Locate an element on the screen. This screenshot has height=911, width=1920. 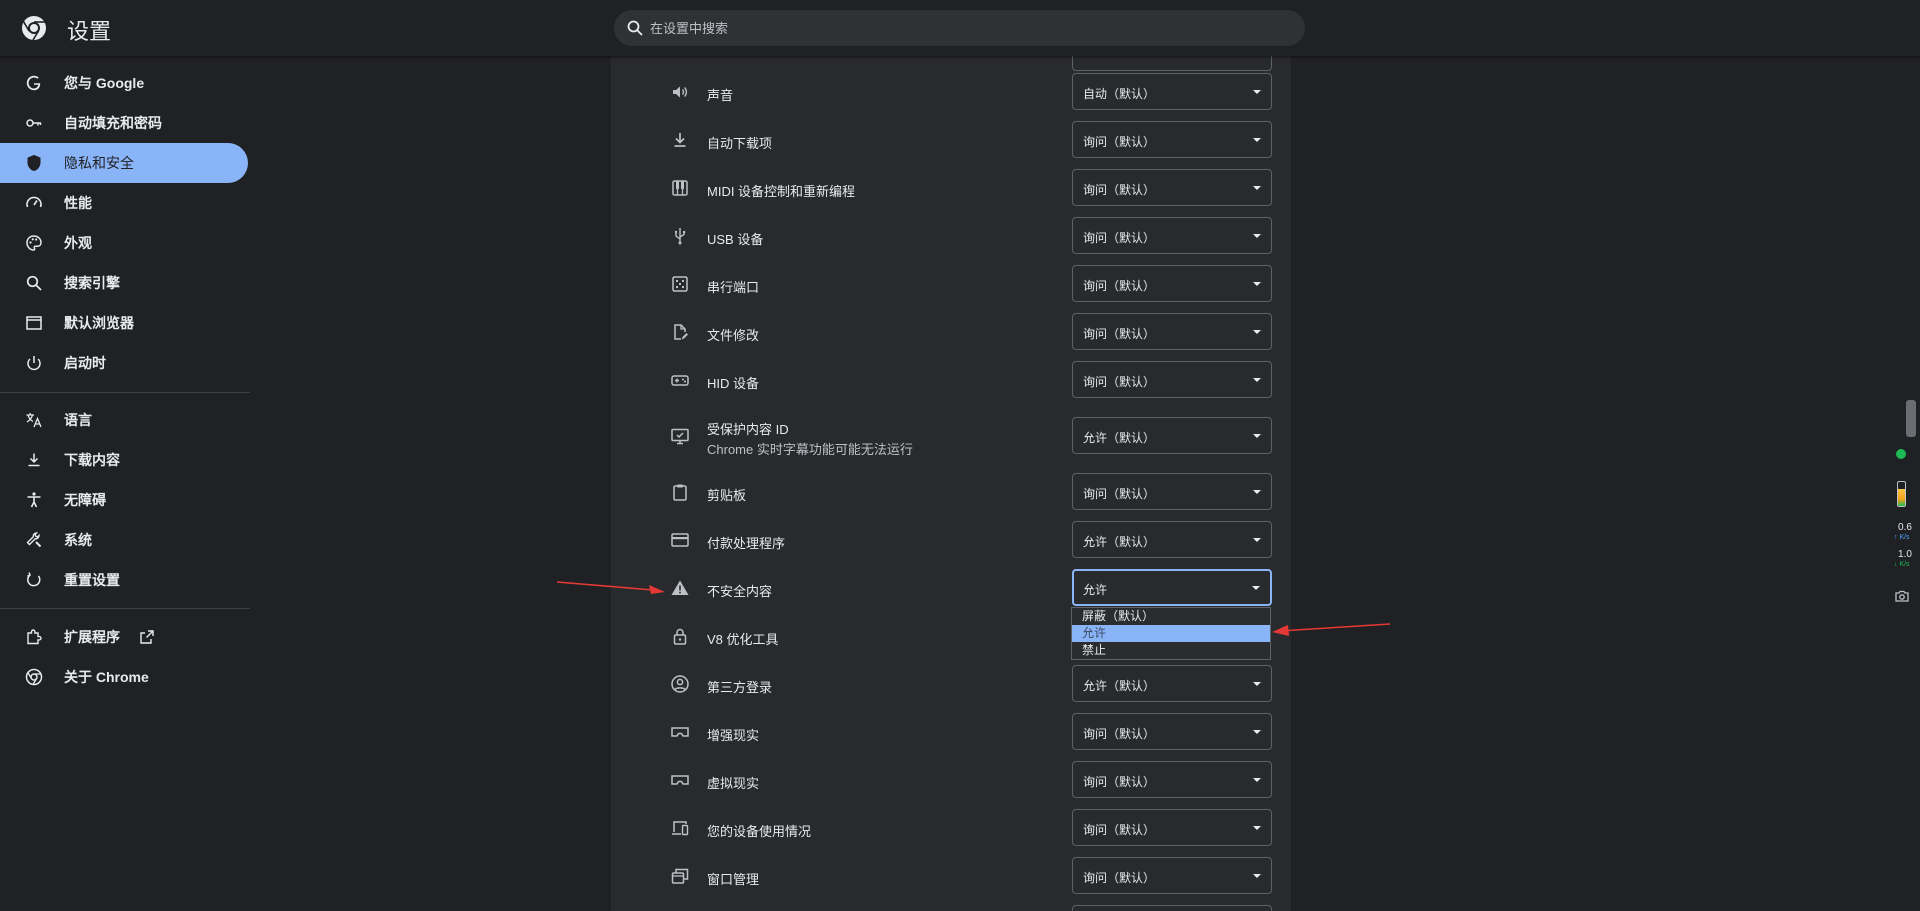
third-party-sign-in-select: 允许（默认） is located at coordinates (1172, 683).